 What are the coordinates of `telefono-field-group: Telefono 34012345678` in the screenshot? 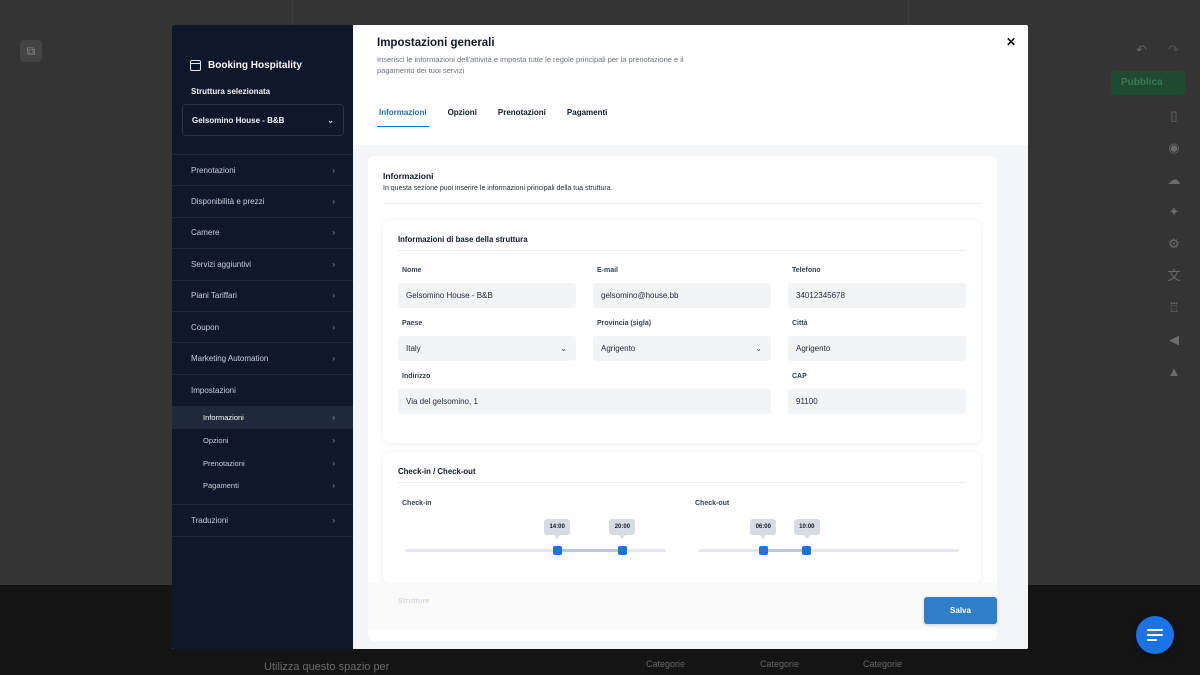 It's located at (877, 287).